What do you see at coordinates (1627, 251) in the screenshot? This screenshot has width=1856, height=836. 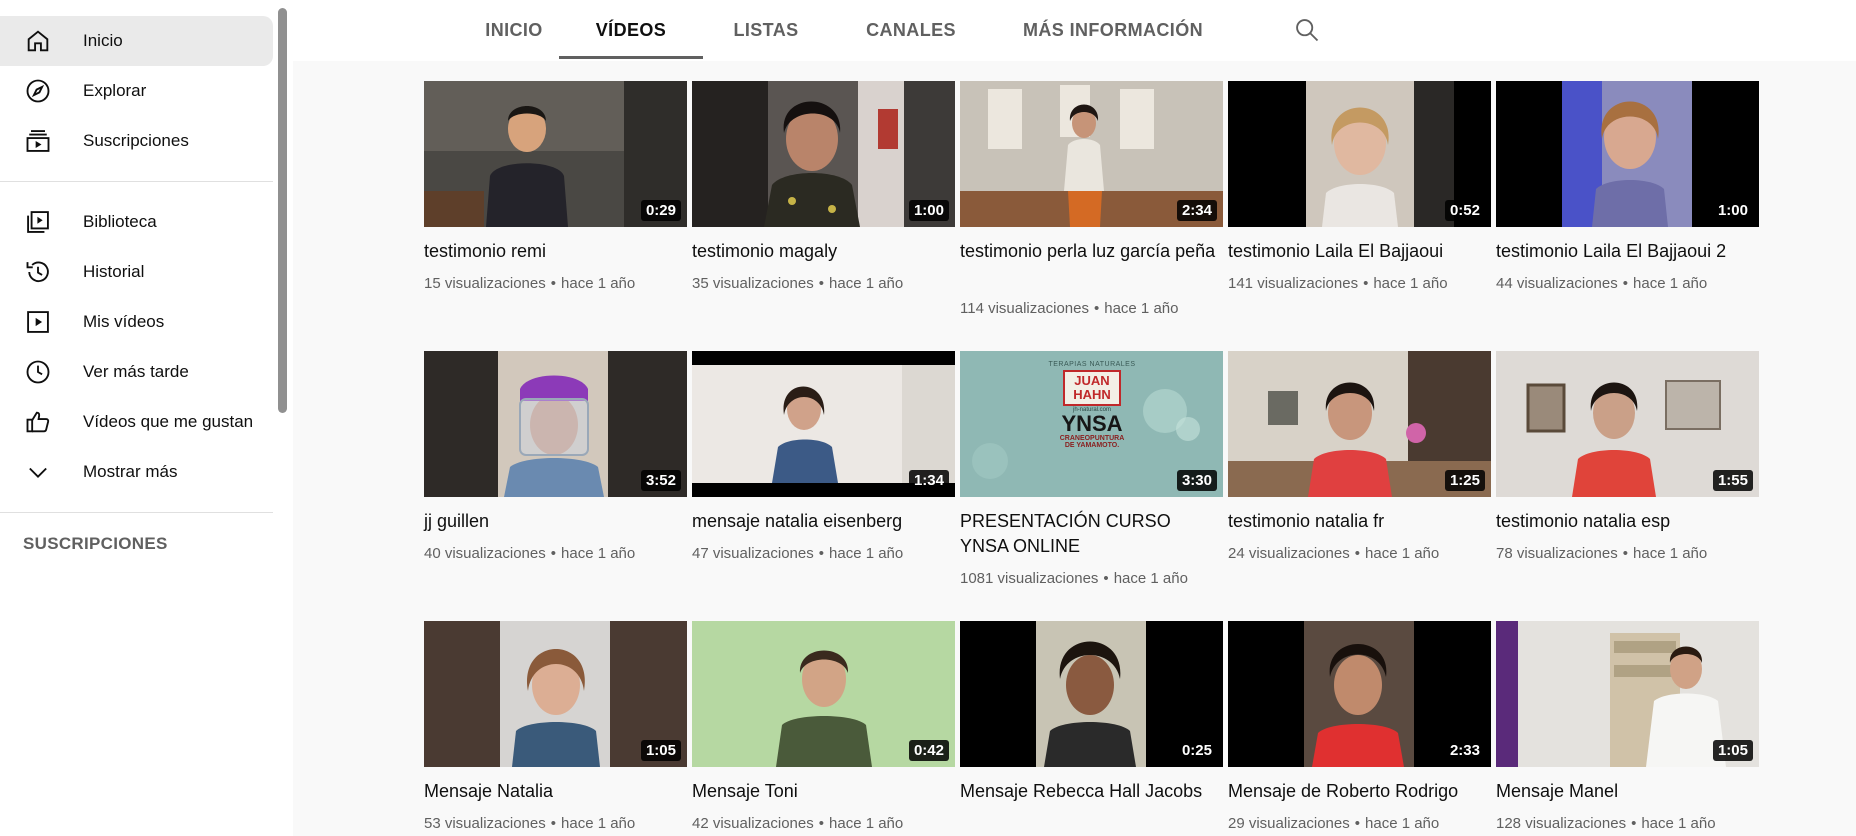 I see `video-title: testimonio Laila El Bajjaoui 2` at bounding box center [1627, 251].